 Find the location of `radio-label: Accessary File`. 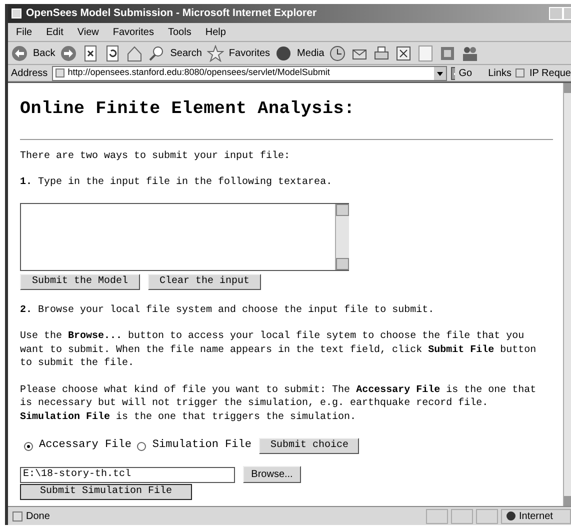

radio-label: Accessary File is located at coordinates (85, 446).